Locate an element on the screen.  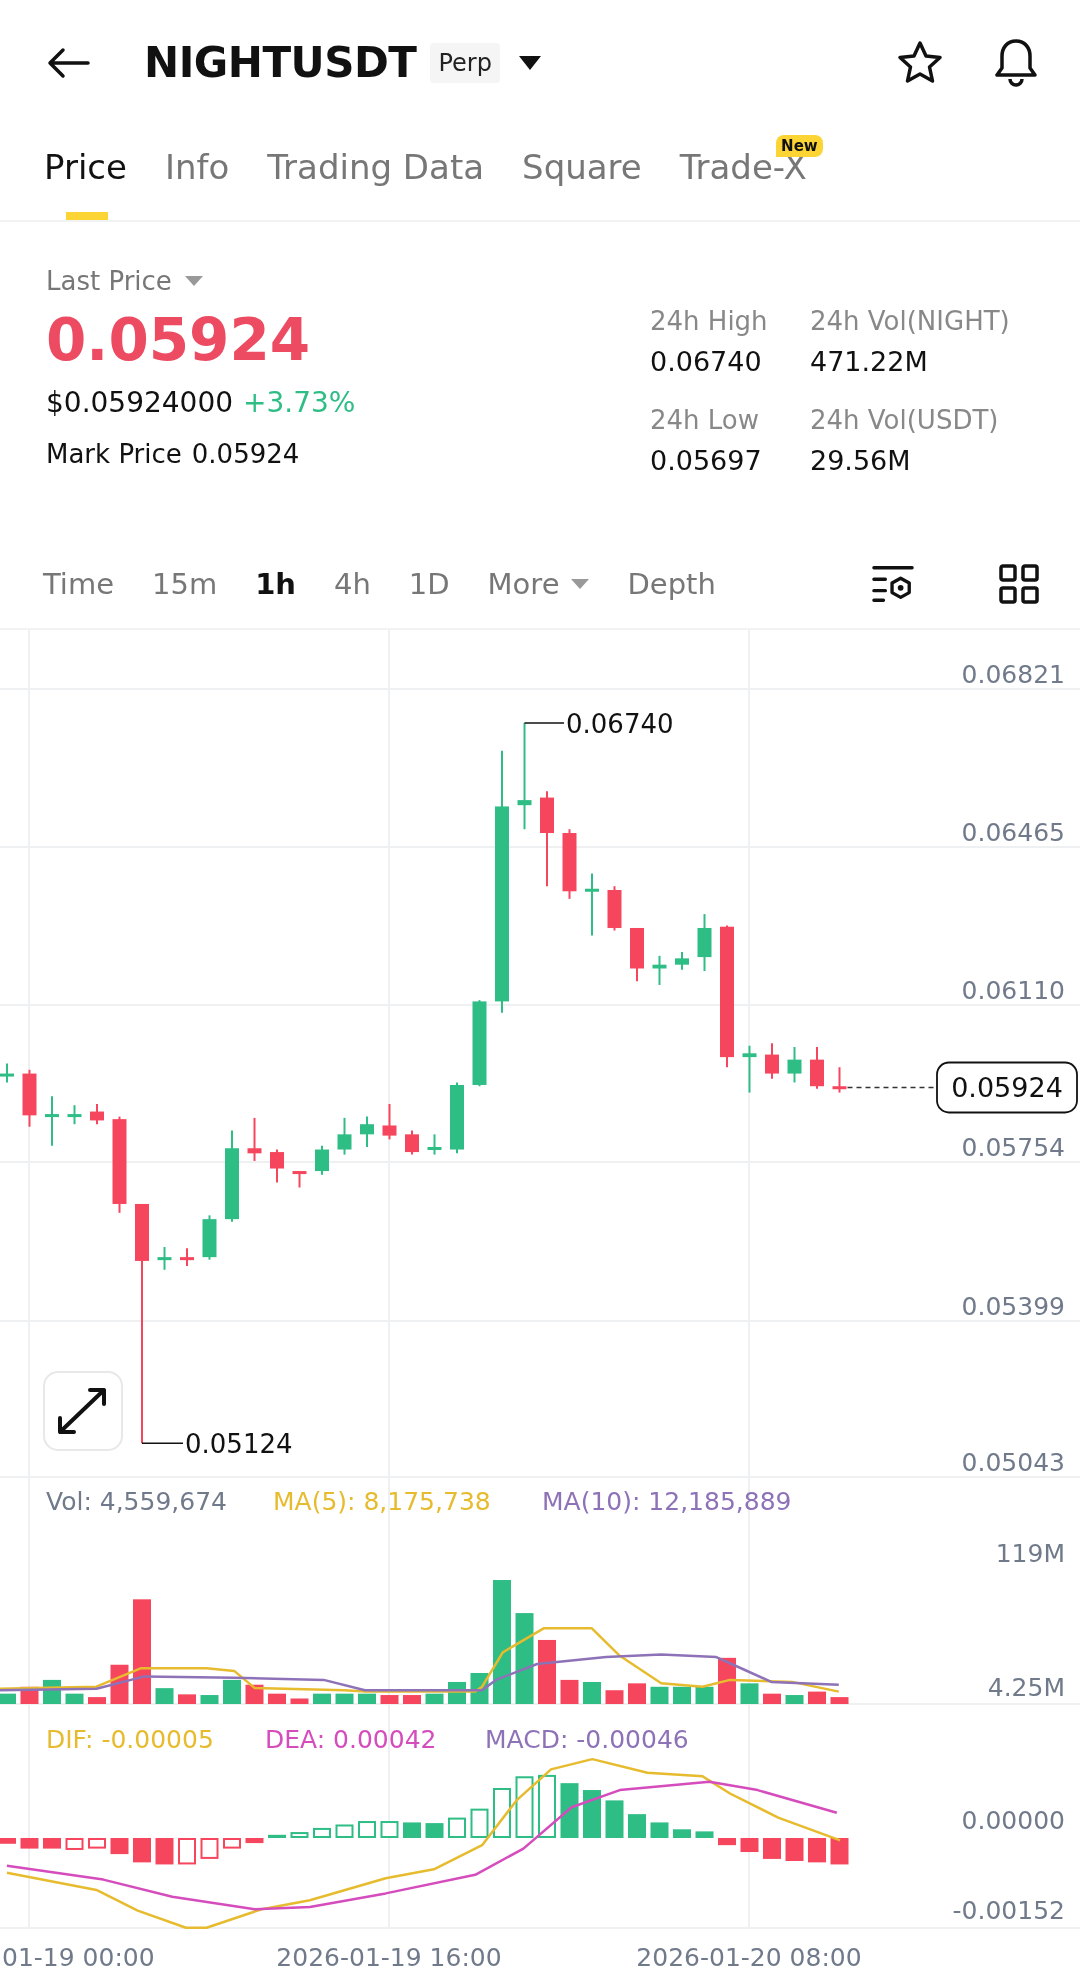
back-arrow-icon is located at coordinates (68, 62).